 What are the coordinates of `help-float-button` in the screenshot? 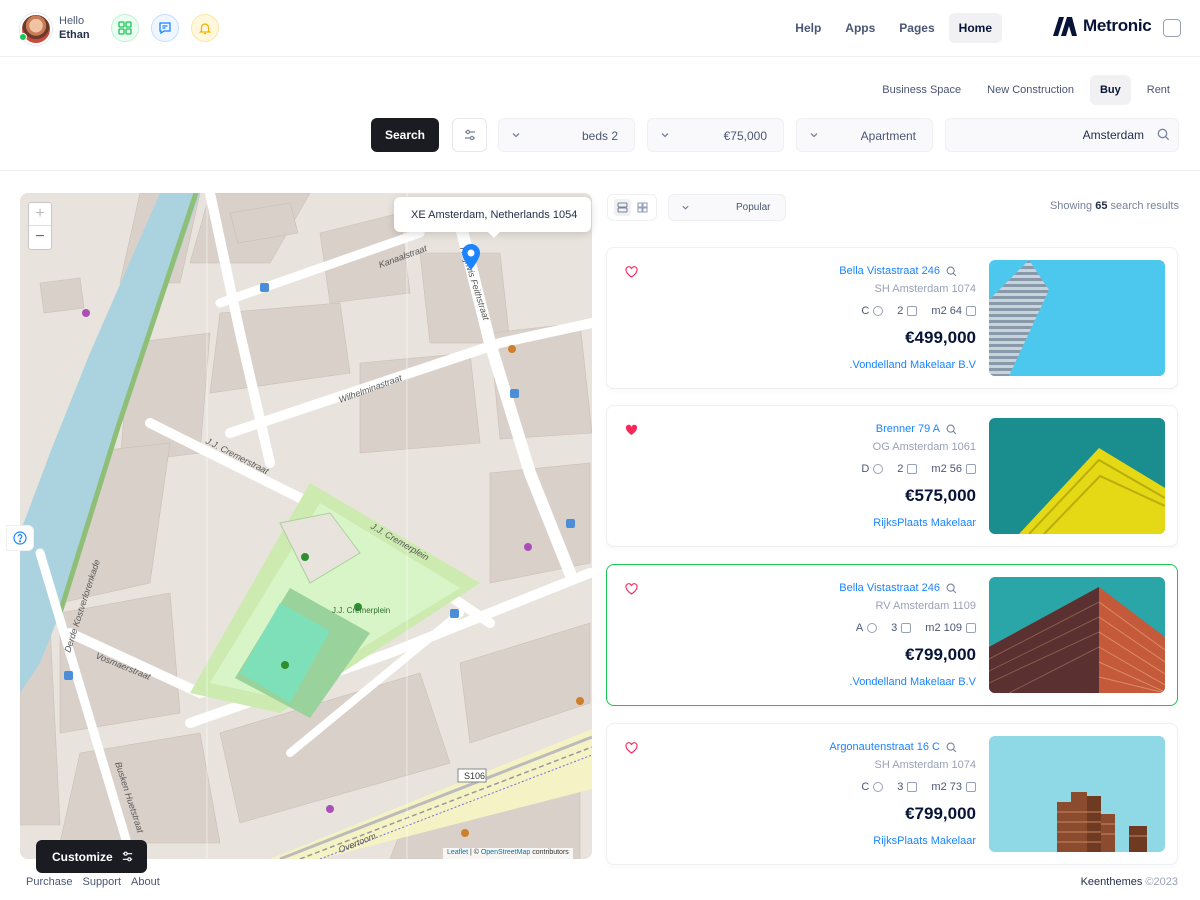 It's located at (20, 538).